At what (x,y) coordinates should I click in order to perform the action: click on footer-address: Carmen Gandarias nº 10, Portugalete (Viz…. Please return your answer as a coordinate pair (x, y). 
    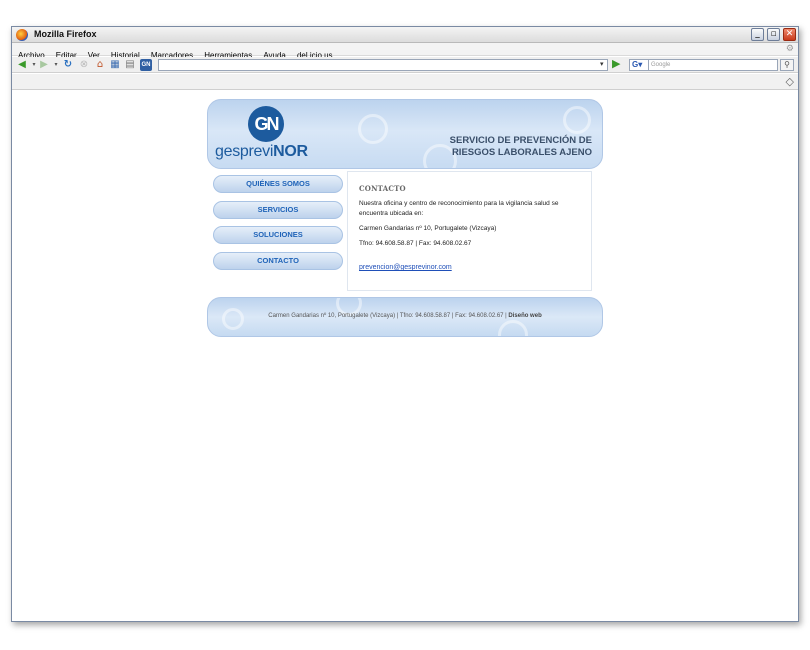
    Looking at the image, I should click on (388, 316).